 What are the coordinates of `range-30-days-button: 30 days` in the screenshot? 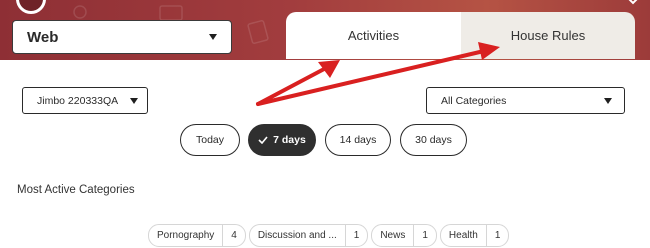 It's located at (433, 140).